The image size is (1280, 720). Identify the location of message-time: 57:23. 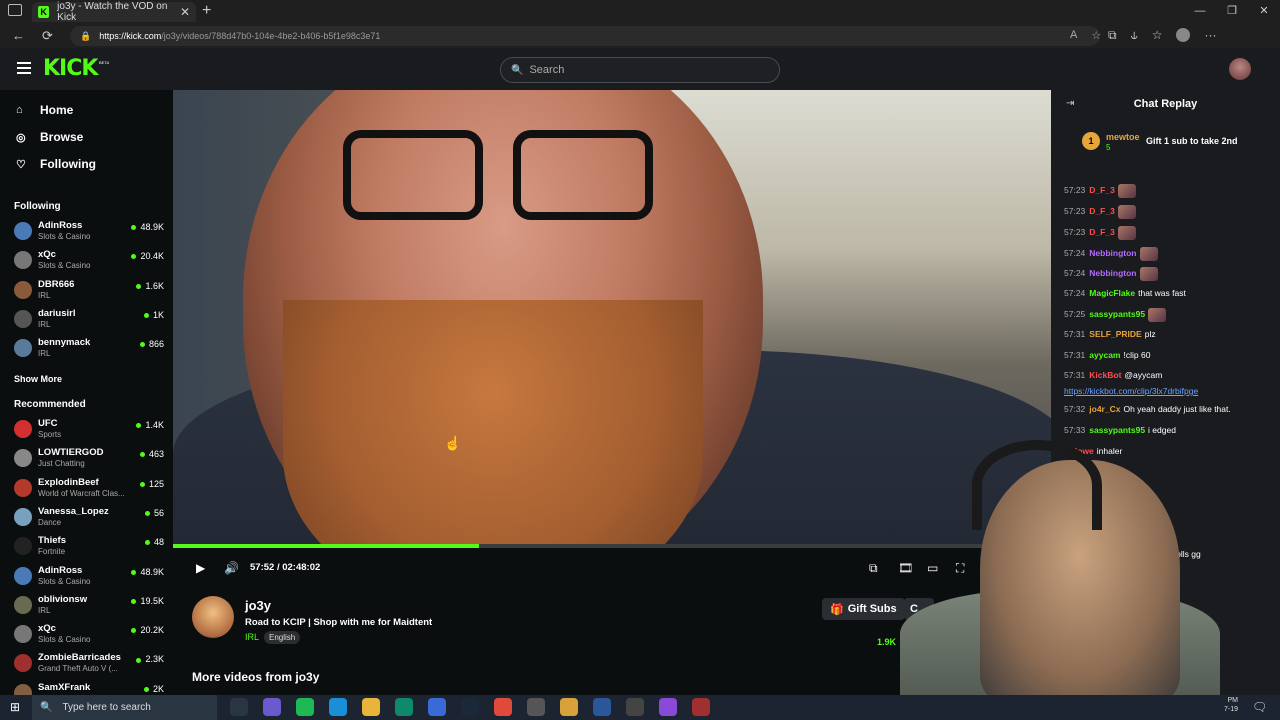
(1075, 190).